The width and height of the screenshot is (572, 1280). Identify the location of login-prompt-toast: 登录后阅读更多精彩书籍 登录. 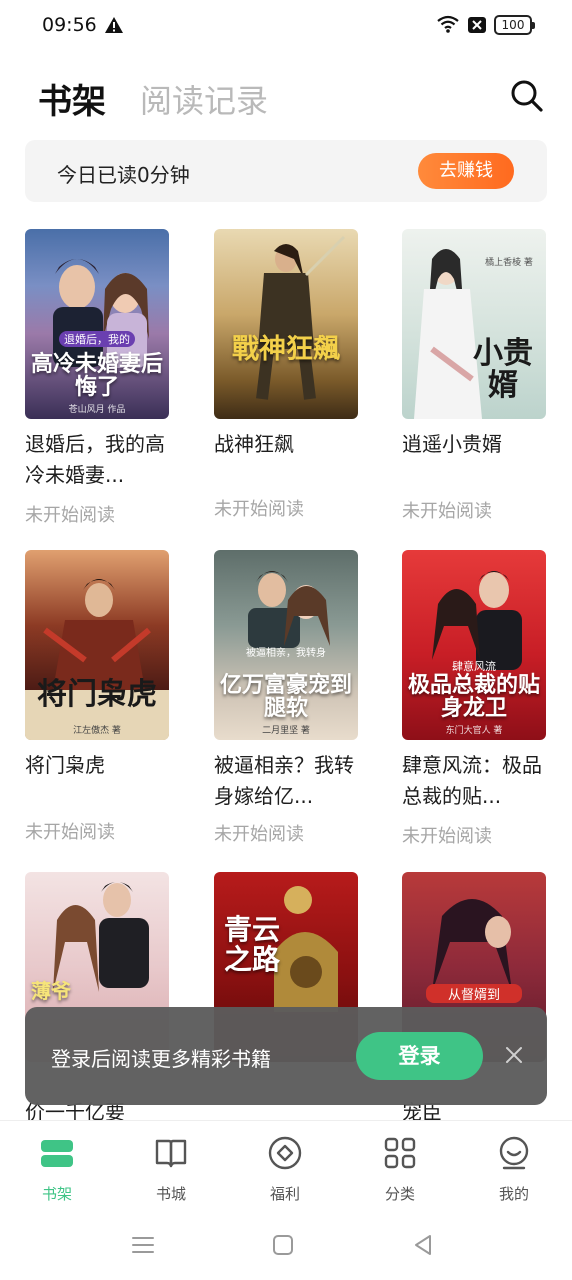
(286, 1056).